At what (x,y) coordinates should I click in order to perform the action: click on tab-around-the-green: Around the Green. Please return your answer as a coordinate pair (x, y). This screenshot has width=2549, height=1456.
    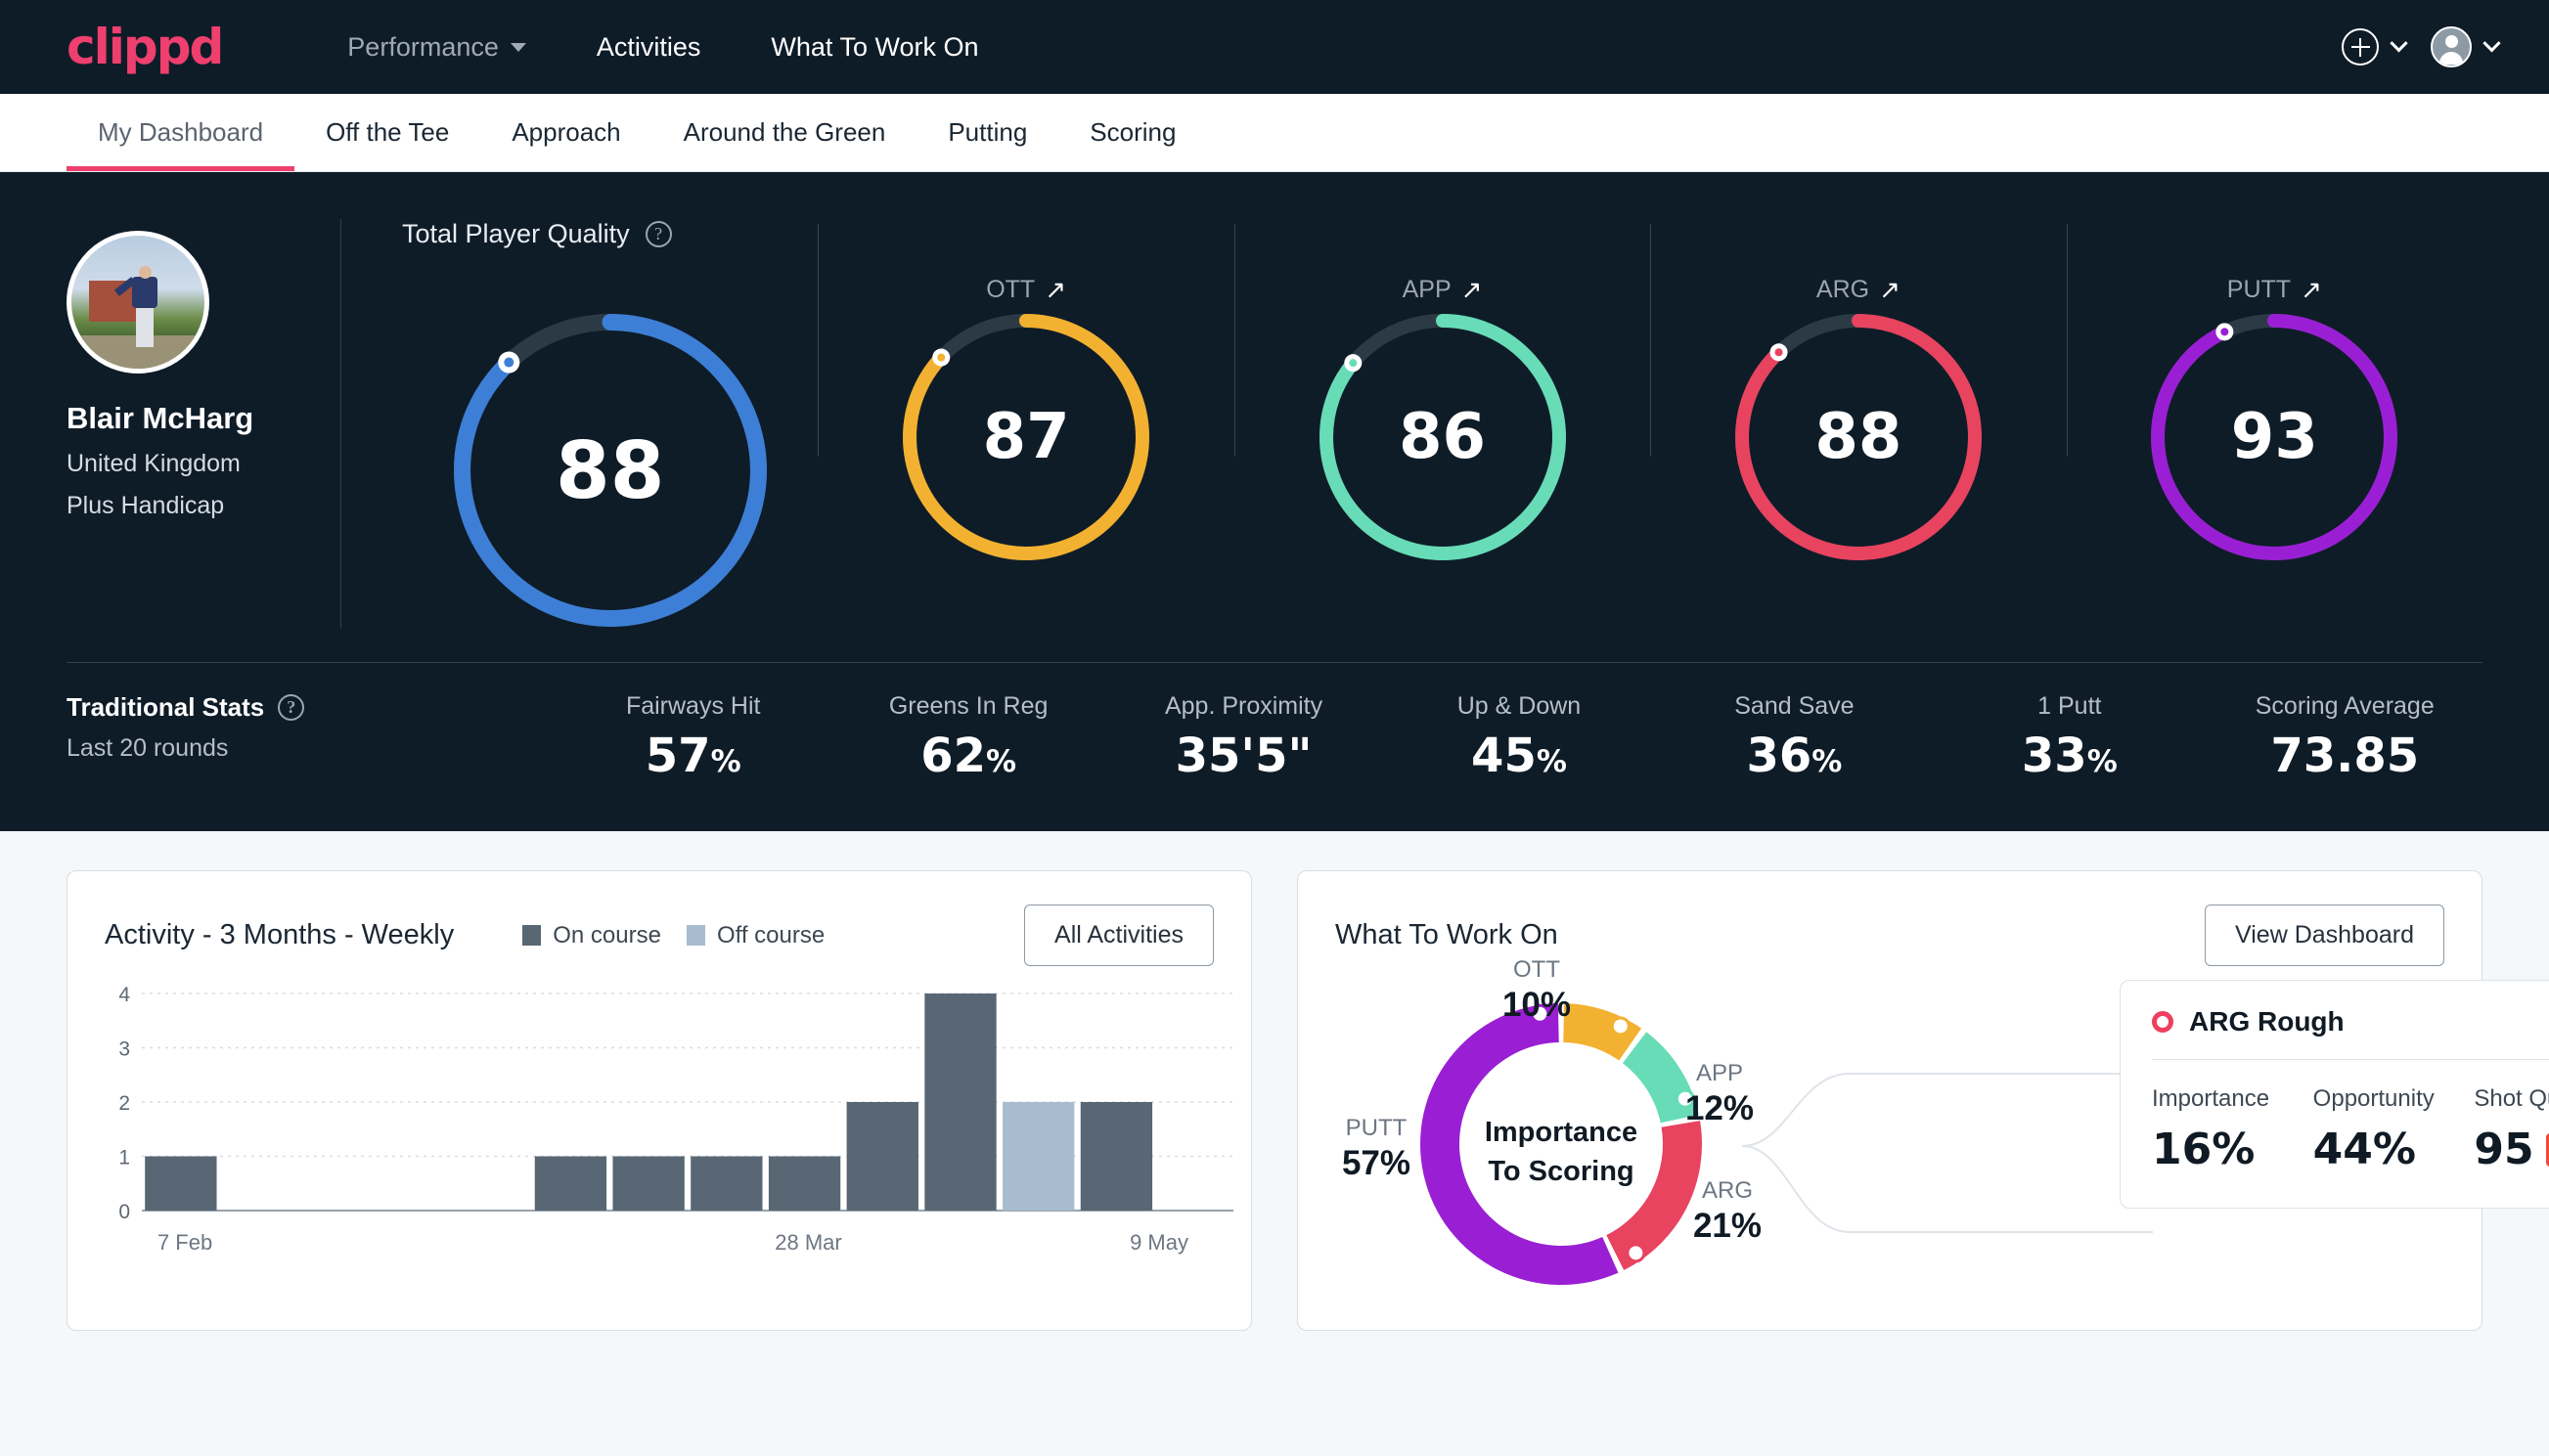
    Looking at the image, I should click on (785, 132).